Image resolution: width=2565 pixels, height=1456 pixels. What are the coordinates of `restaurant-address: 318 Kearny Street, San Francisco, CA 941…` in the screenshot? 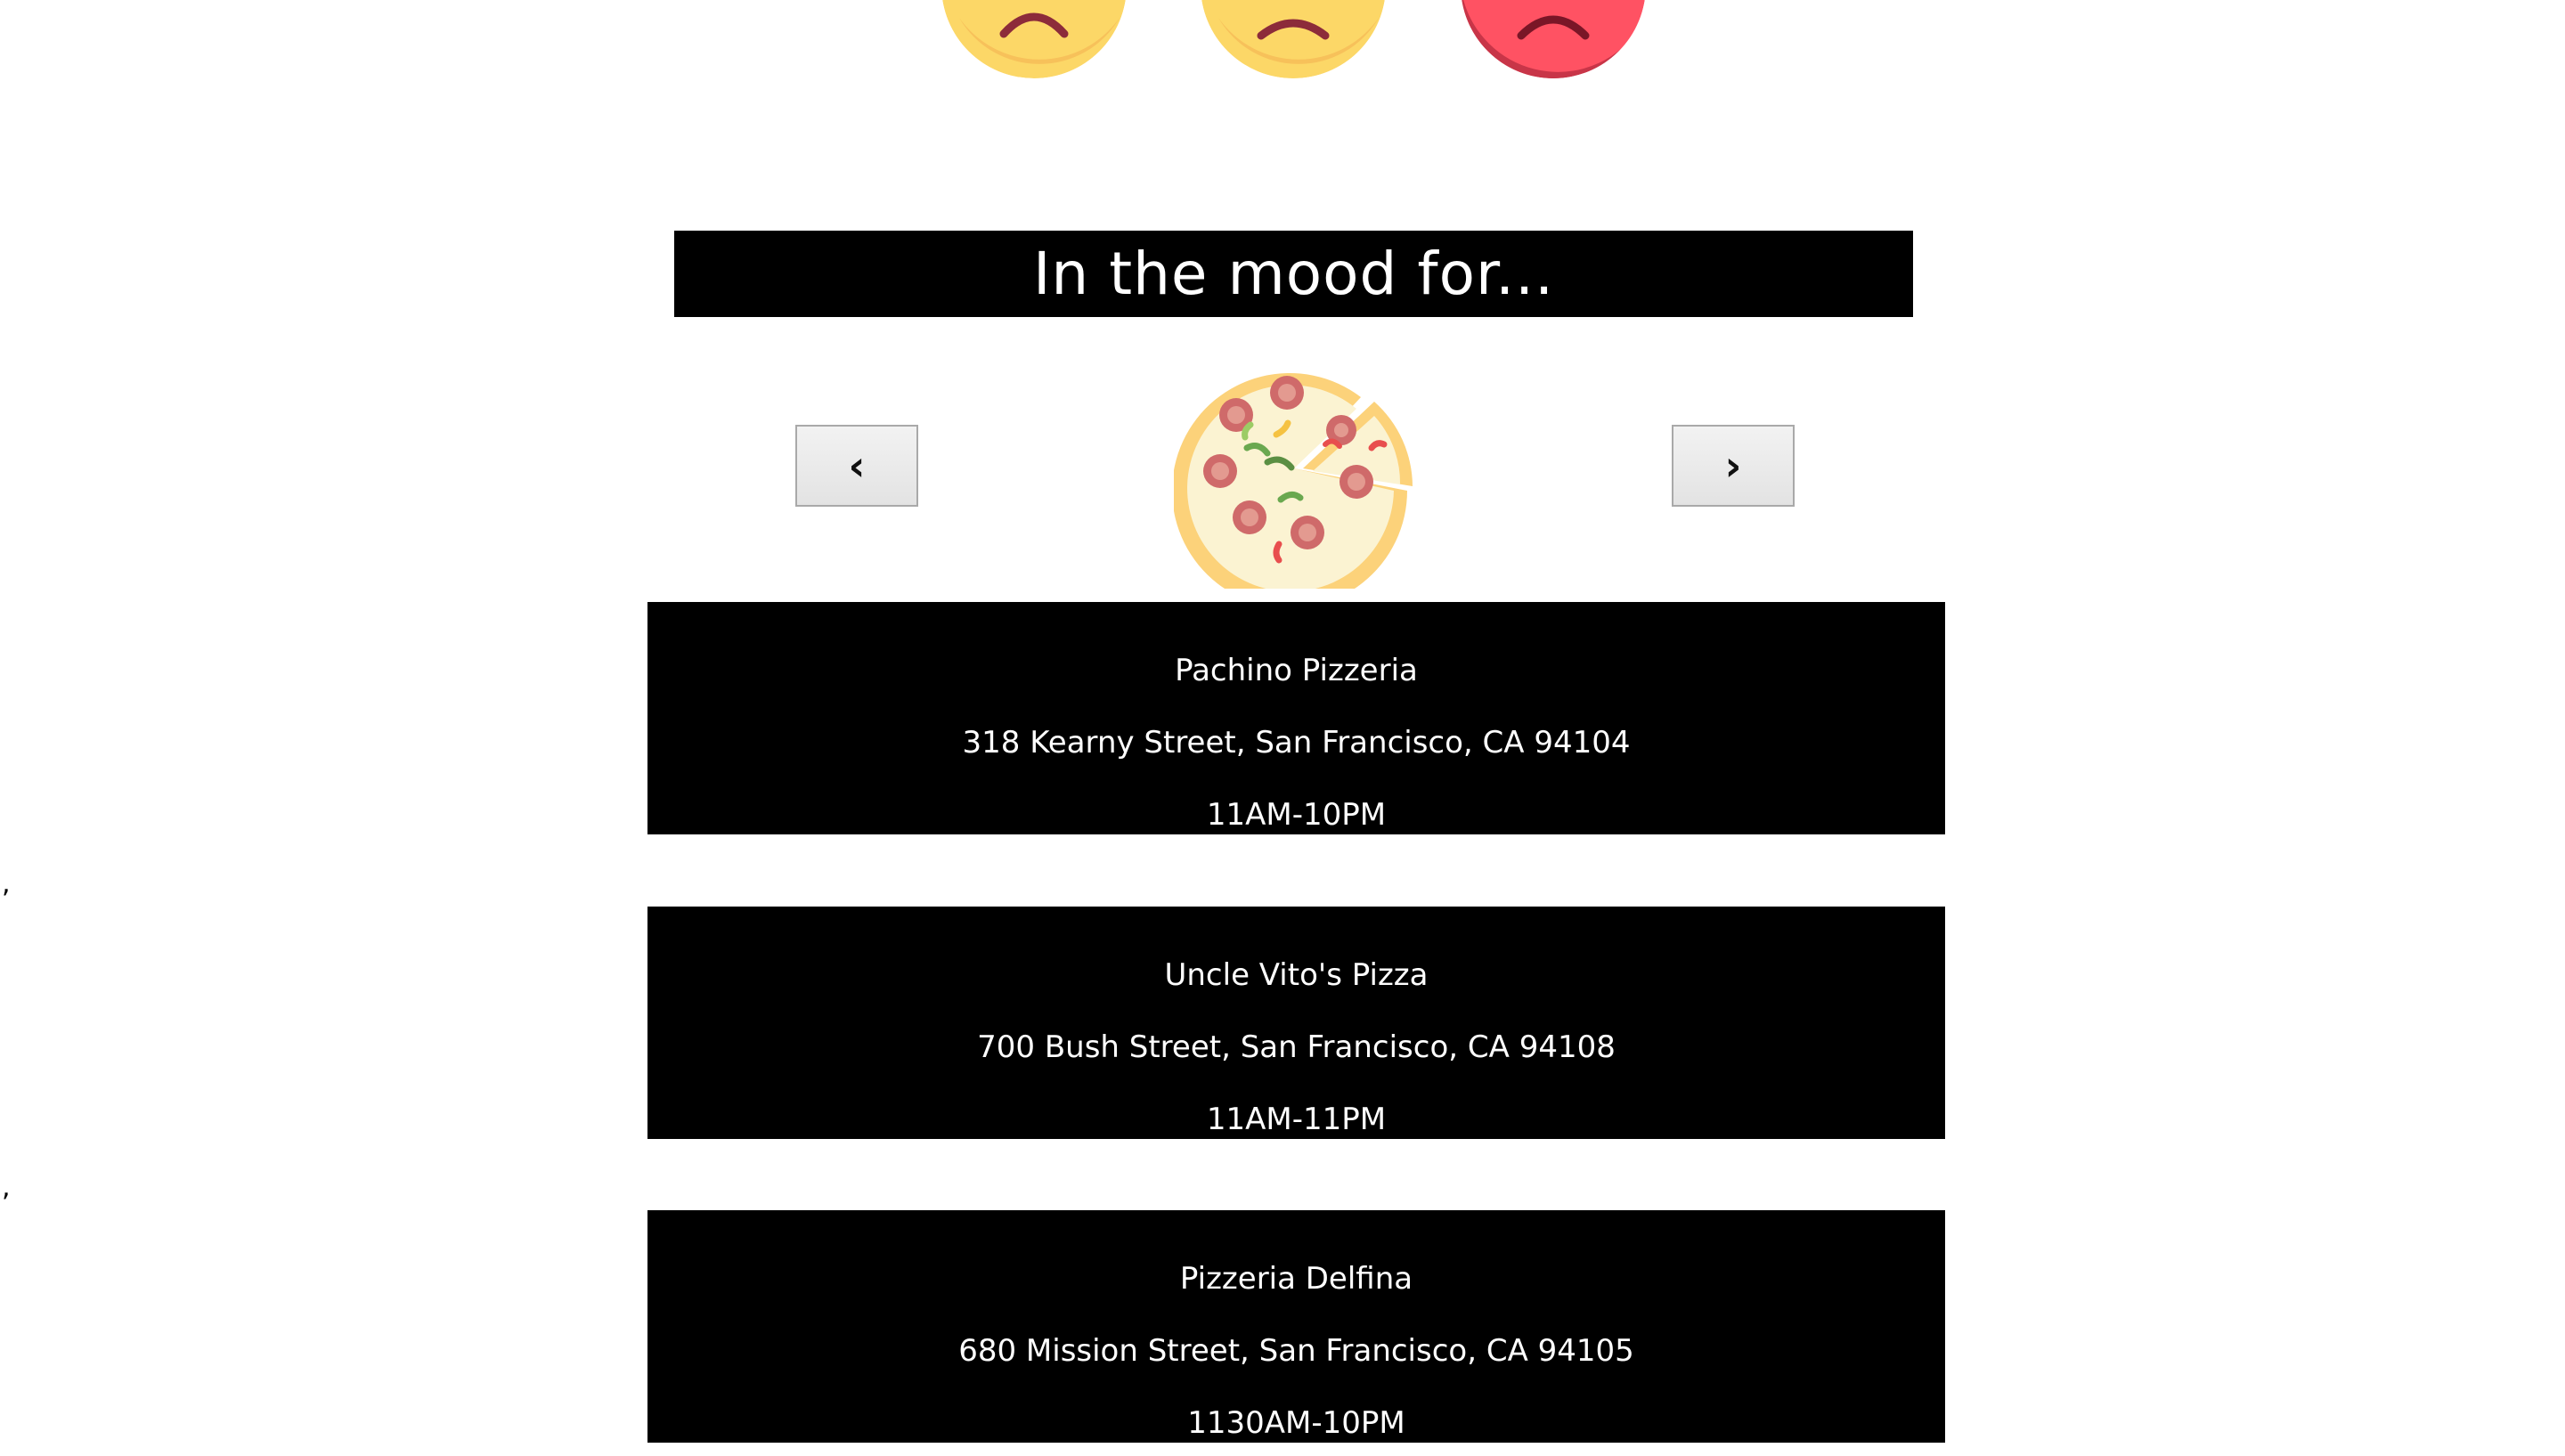 It's located at (1296, 743).